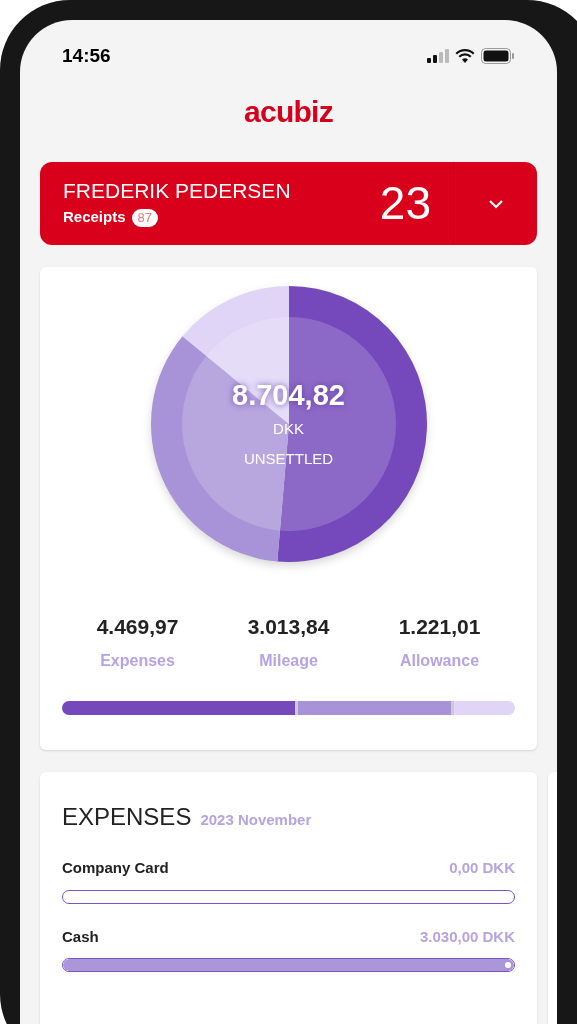 The width and height of the screenshot is (577, 1024). I want to click on expenses-title: EXPENSES, so click(127, 817).